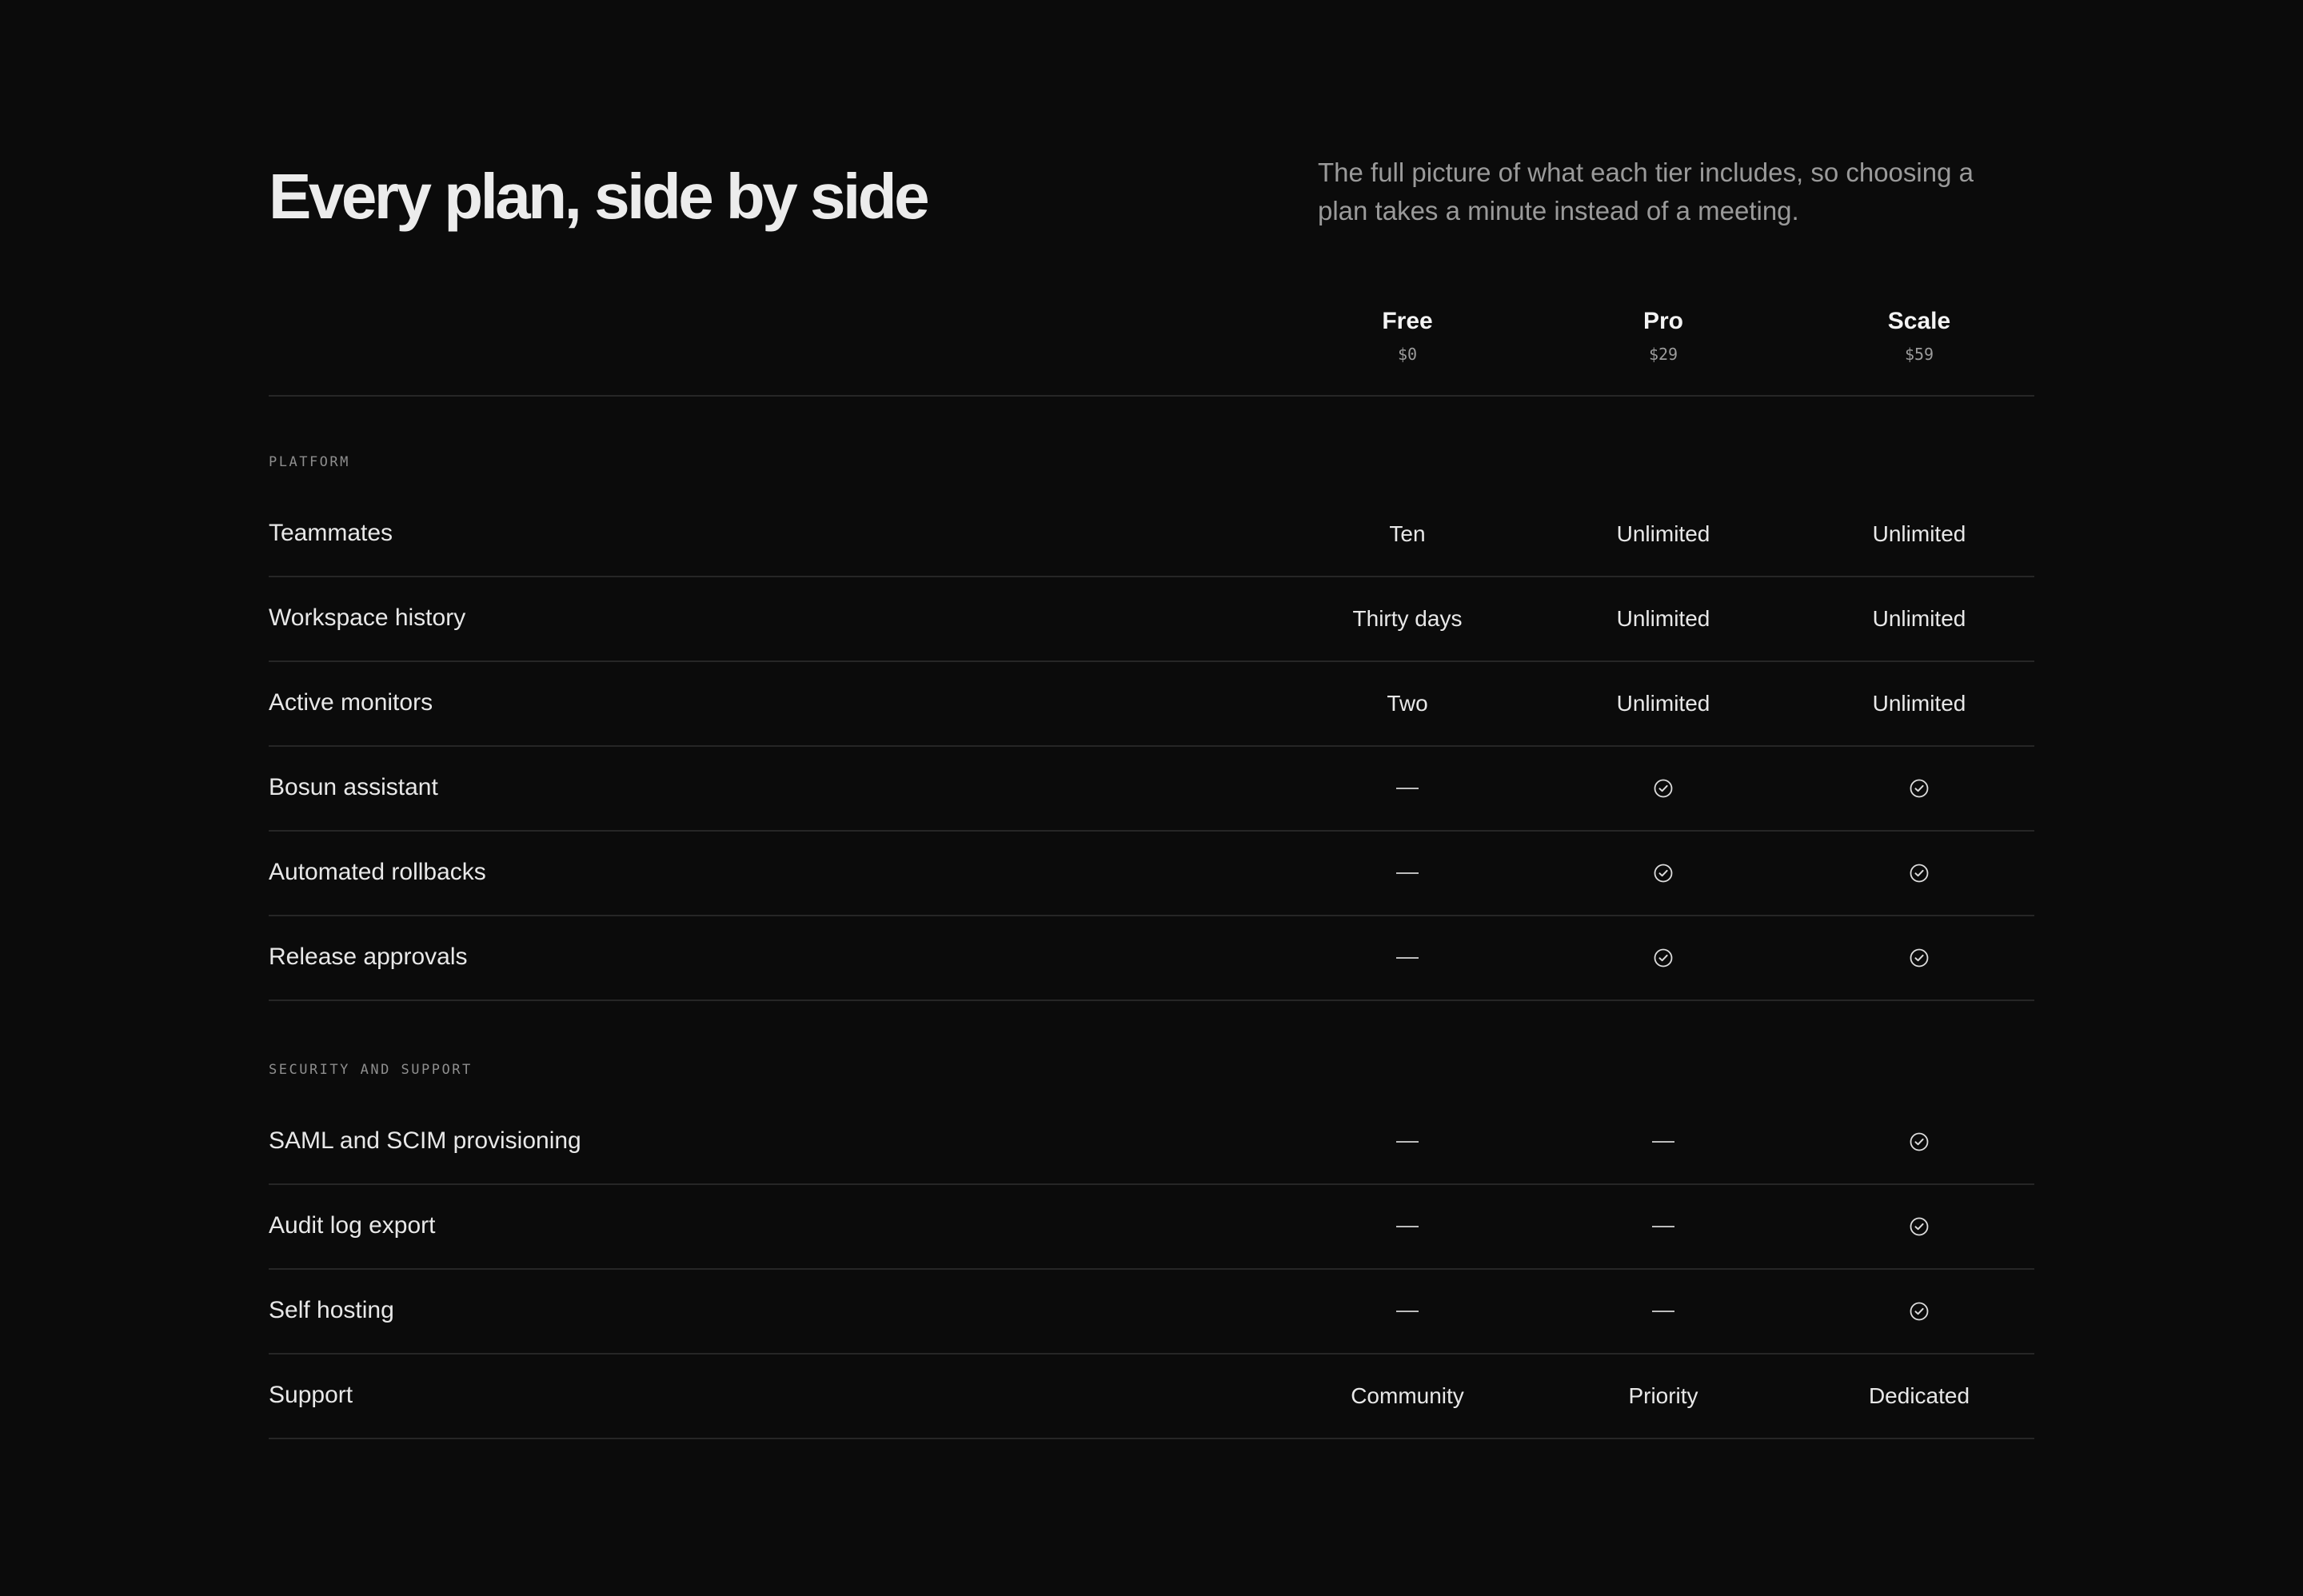 This screenshot has height=1596, width=2303. Describe the element at coordinates (1407, 335) in the screenshot. I see `plan-column-free: Free $0` at that location.